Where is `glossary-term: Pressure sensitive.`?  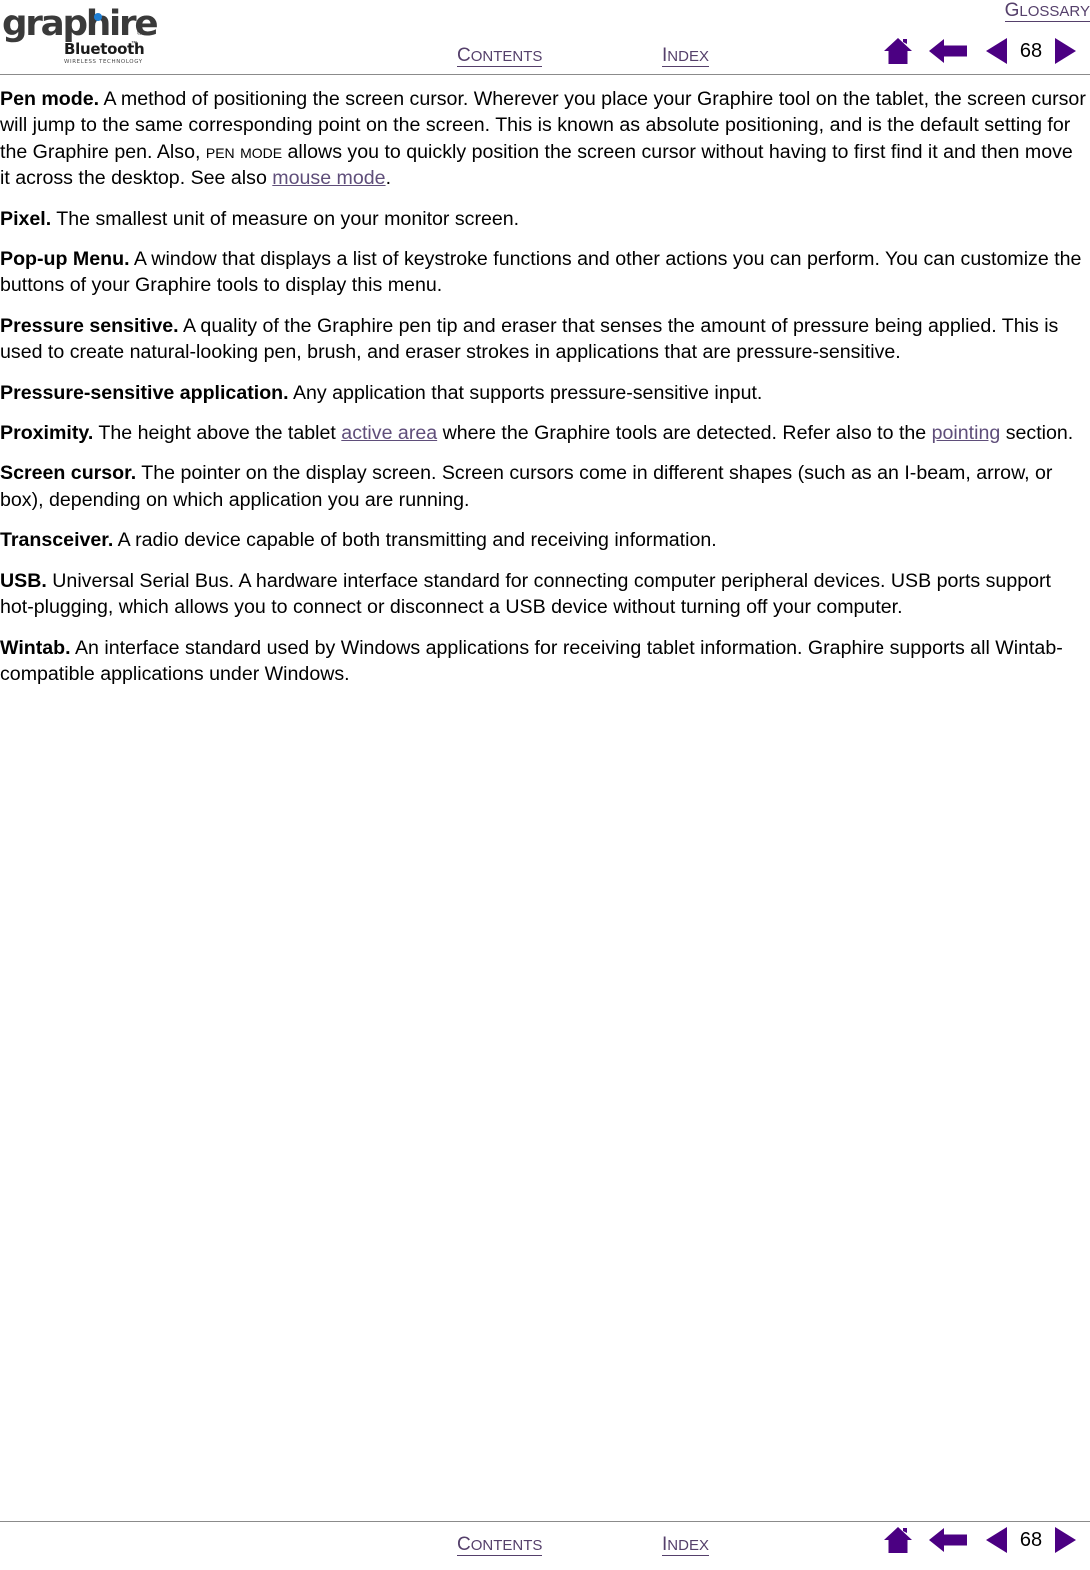
glossary-term: Pressure sensitive. is located at coordinates (89, 325).